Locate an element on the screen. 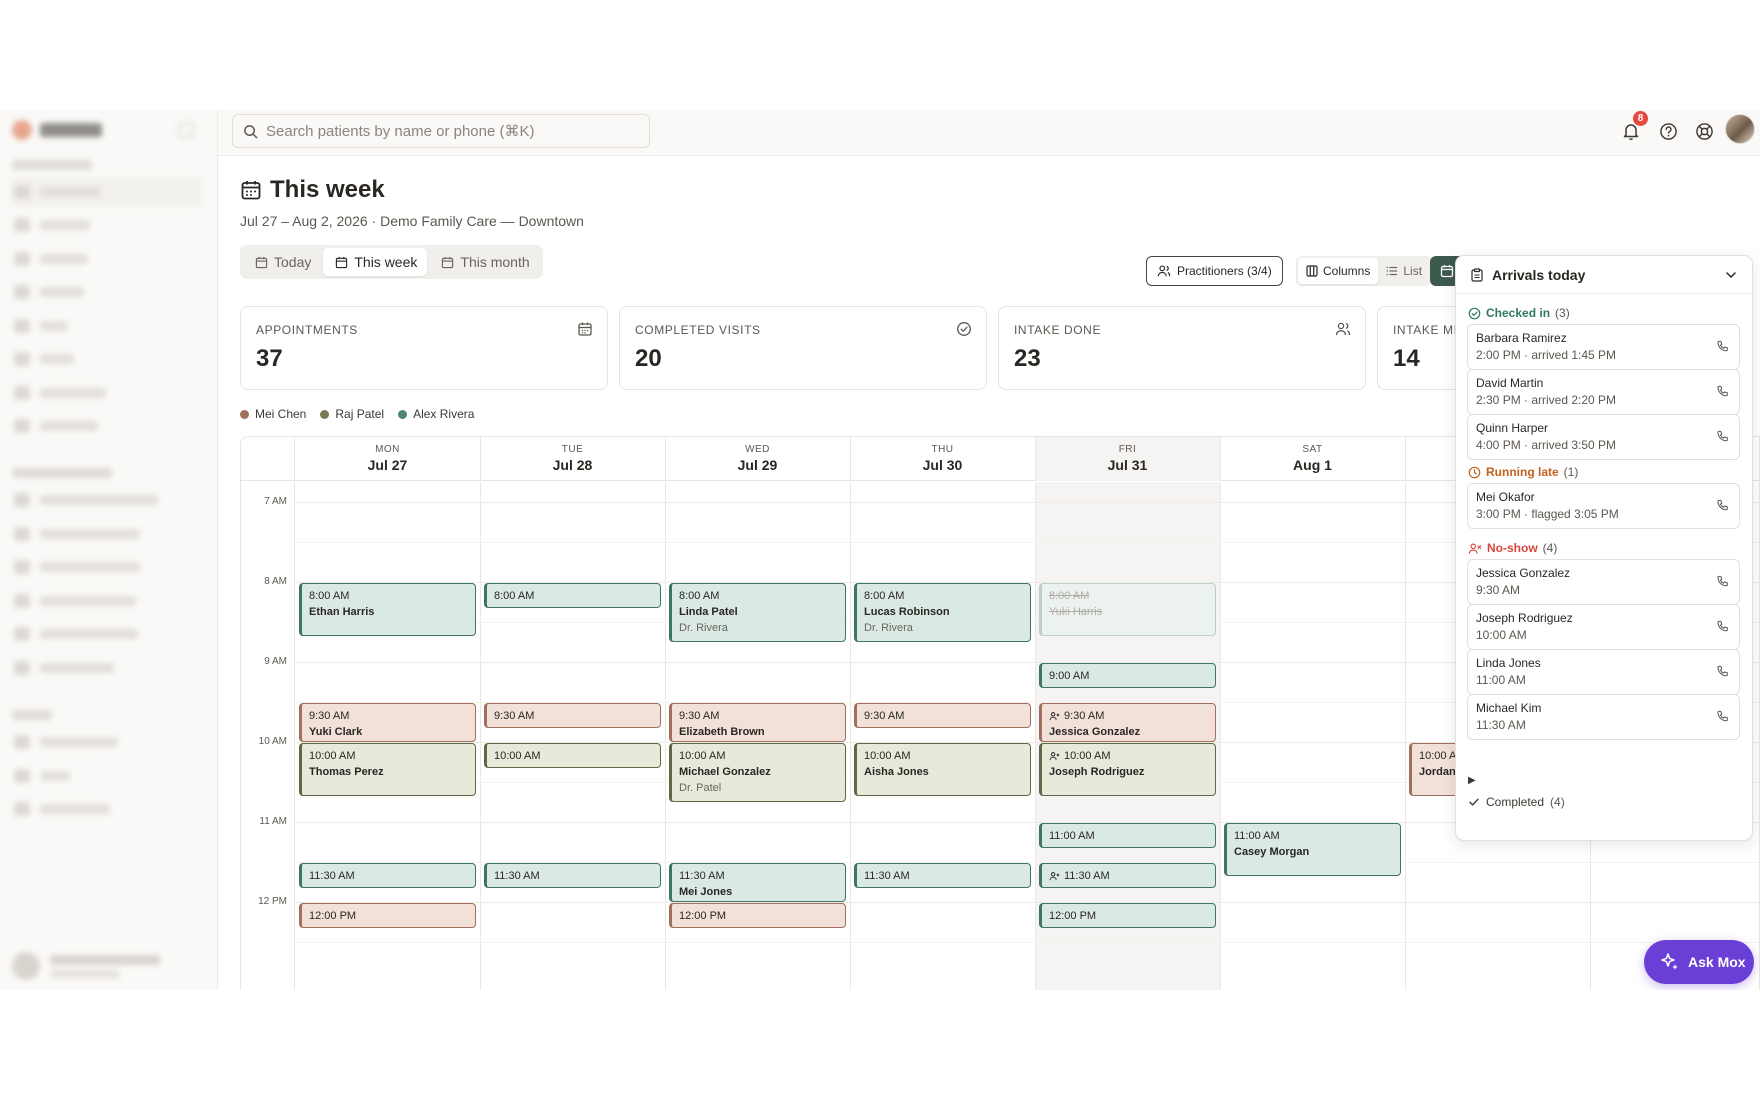  hour-line is located at coordinates (1027, 902).